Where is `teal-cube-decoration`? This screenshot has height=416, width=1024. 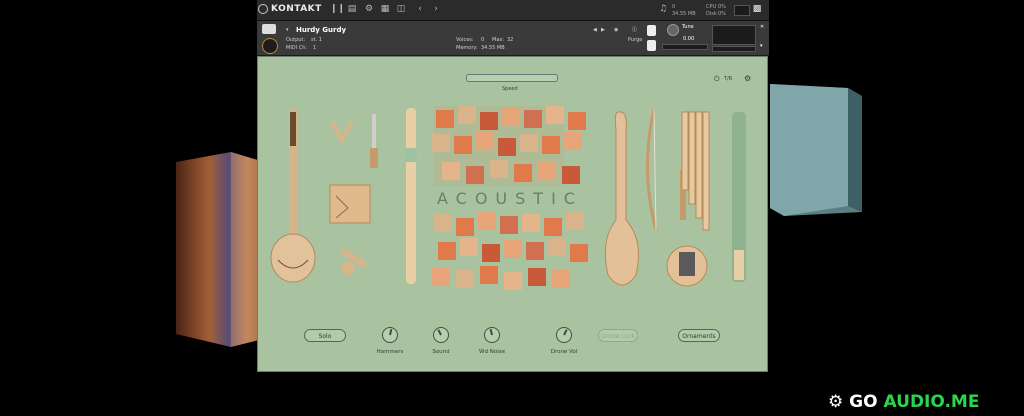
teal-cube-decoration is located at coordinates (816, 150).